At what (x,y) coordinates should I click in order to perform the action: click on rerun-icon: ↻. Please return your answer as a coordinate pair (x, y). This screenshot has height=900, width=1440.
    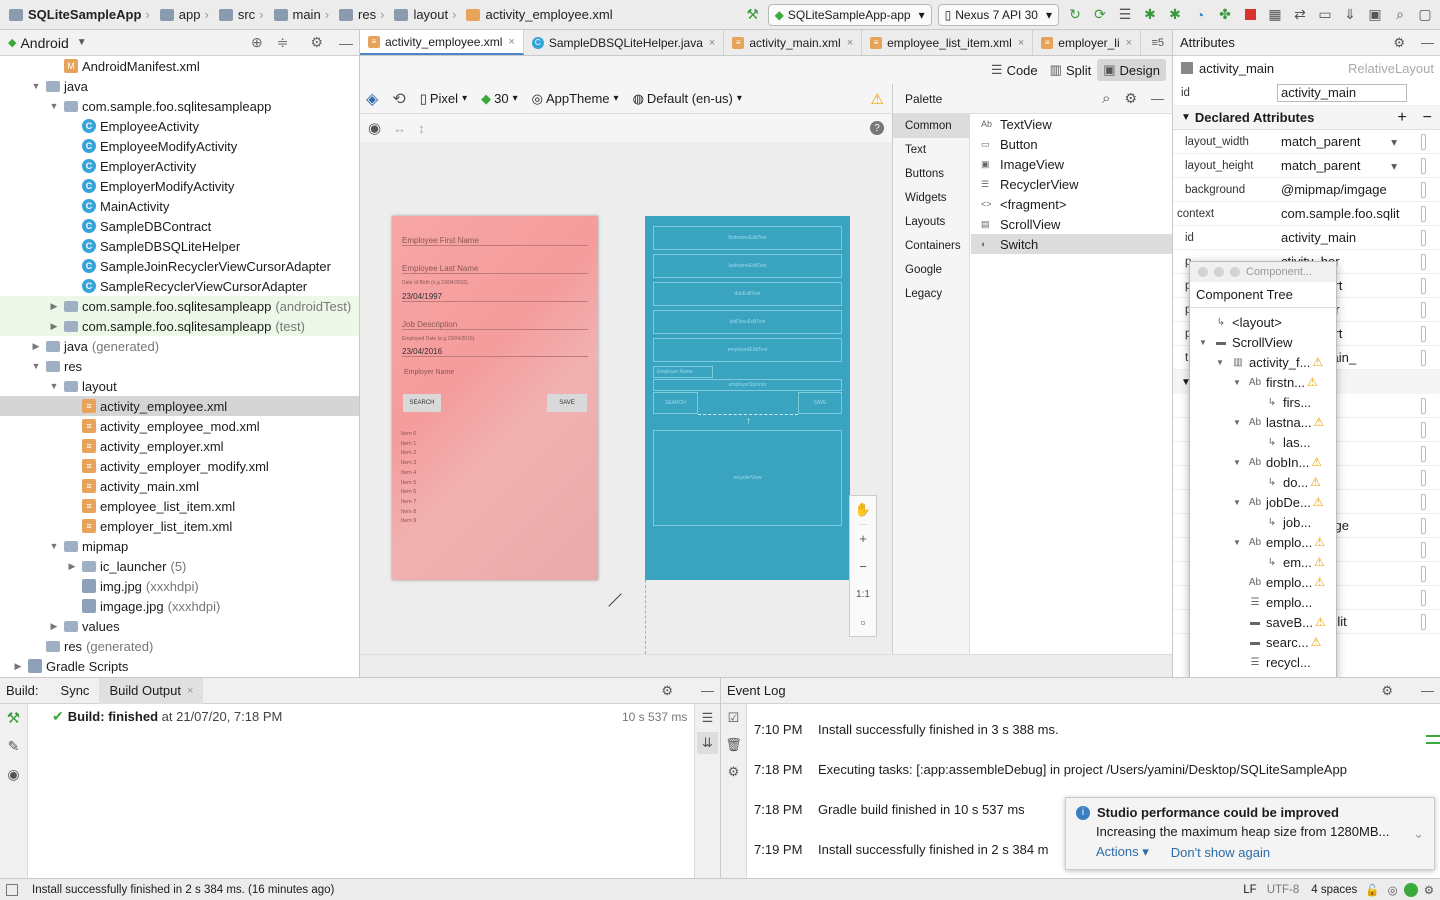
    Looking at the image, I should click on (1075, 15).